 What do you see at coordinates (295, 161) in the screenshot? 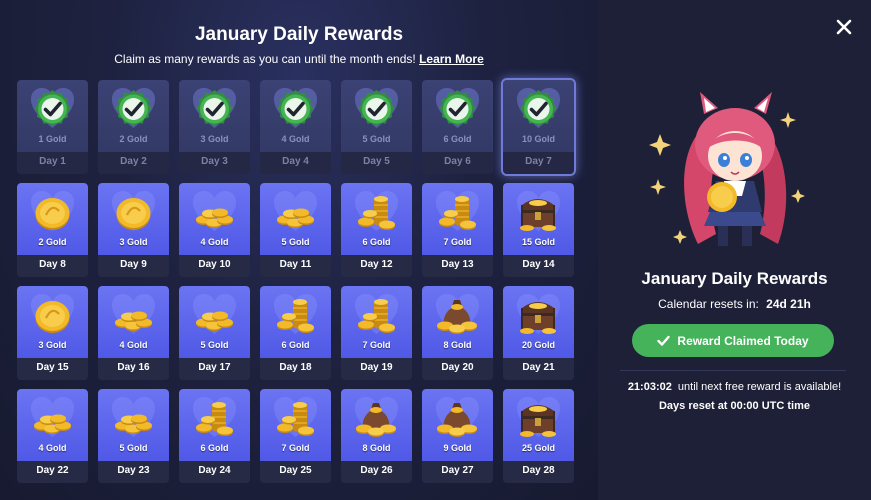
I see `day-label: Day 4` at bounding box center [295, 161].